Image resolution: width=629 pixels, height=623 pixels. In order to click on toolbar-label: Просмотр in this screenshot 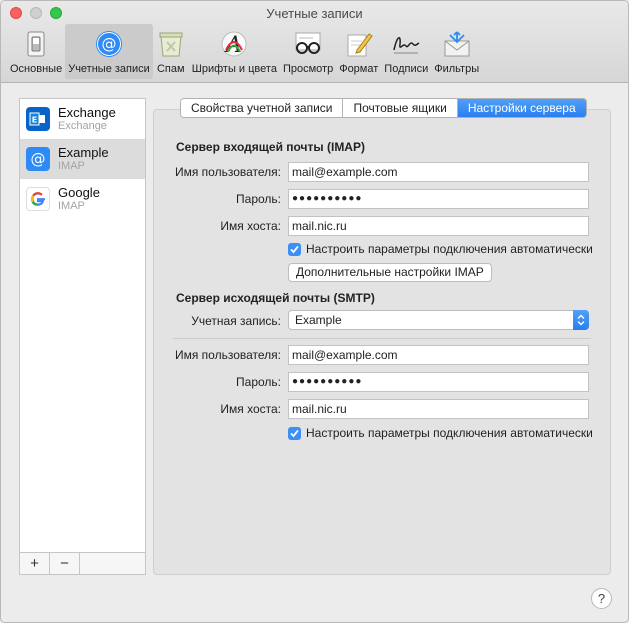, I will do `click(308, 69)`.